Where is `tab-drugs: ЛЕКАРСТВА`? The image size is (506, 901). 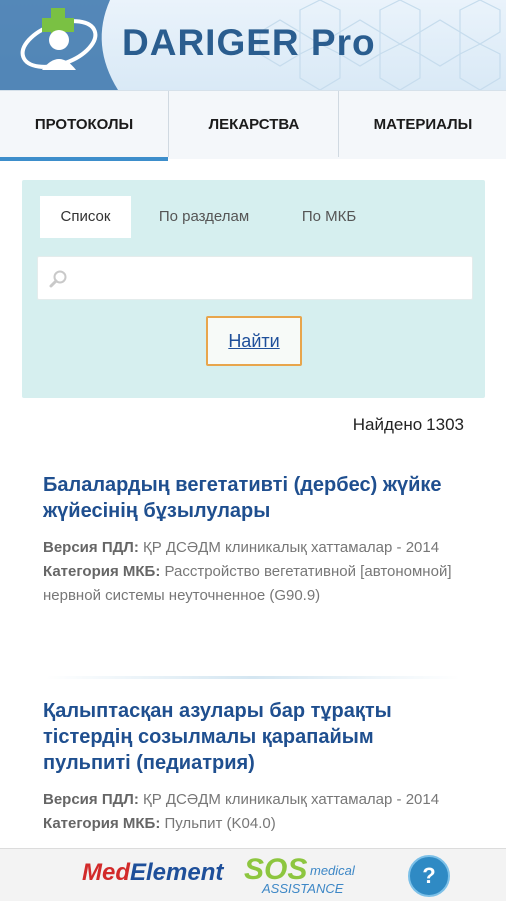 tab-drugs: ЛЕКАРСТВА is located at coordinates (253, 124).